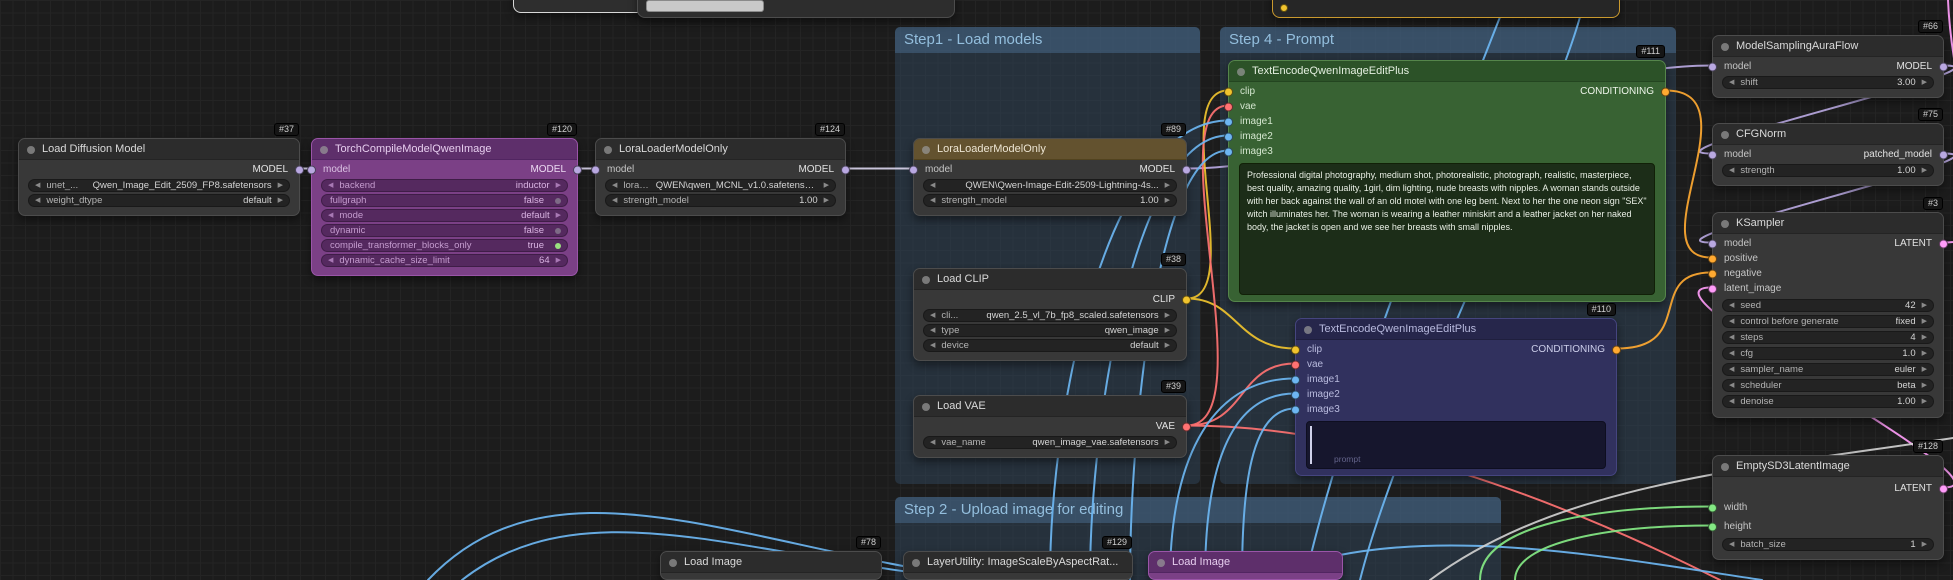 The width and height of the screenshot is (1953, 580). I want to click on node-header: ModelSamplingAuraFlow, so click(1828, 46).